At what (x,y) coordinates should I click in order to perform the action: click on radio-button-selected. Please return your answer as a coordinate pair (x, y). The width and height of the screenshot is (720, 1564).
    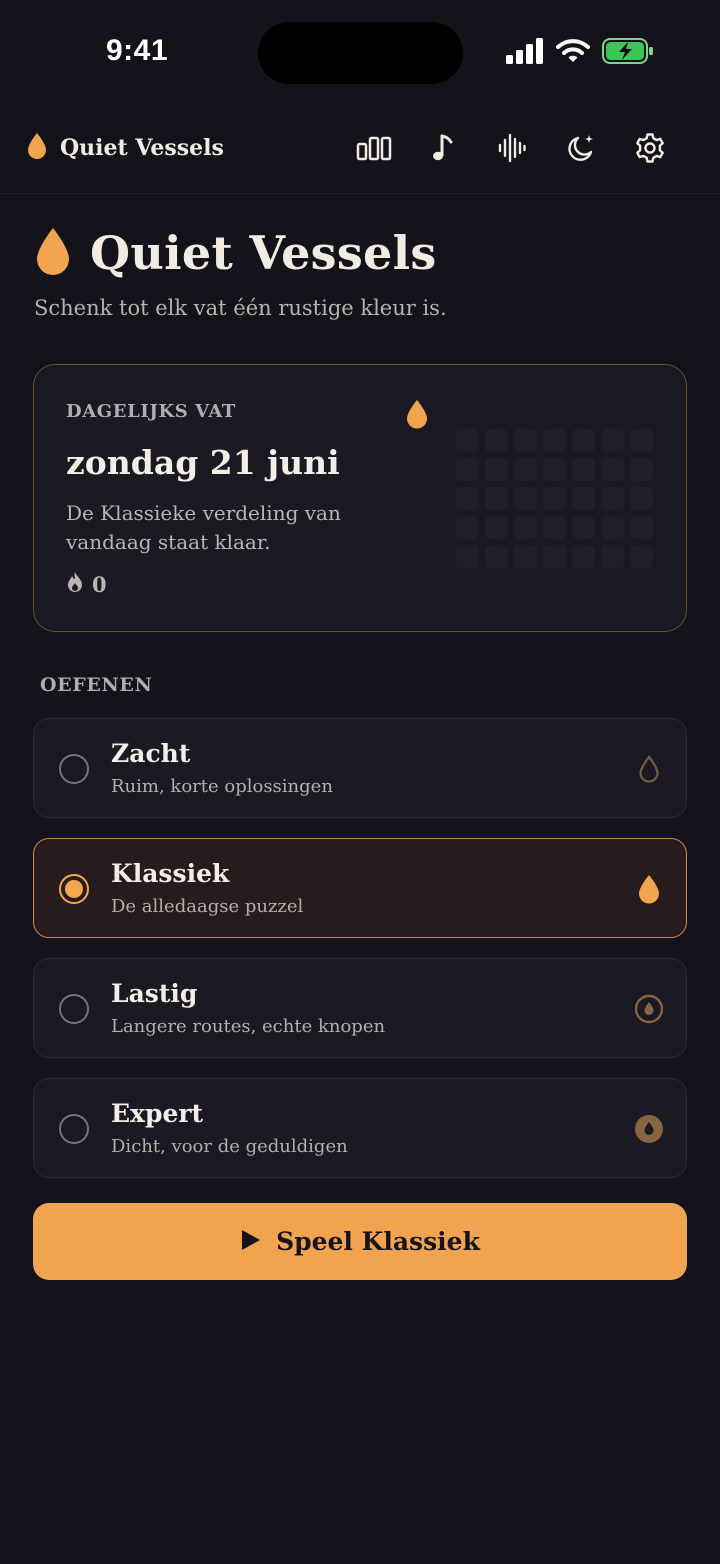
    Looking at the image, I should click on (74, 889).